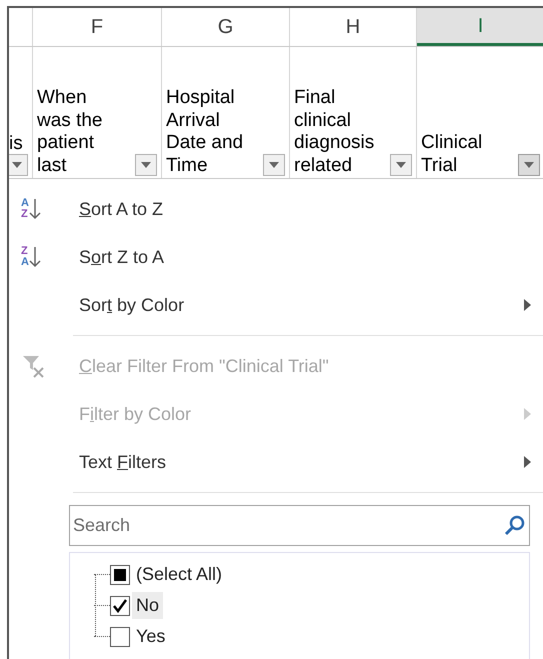 The height and width of the screenshot is (659, 543). I want to click on menu-item: Z A Sort Z to A, so click(276, 257).